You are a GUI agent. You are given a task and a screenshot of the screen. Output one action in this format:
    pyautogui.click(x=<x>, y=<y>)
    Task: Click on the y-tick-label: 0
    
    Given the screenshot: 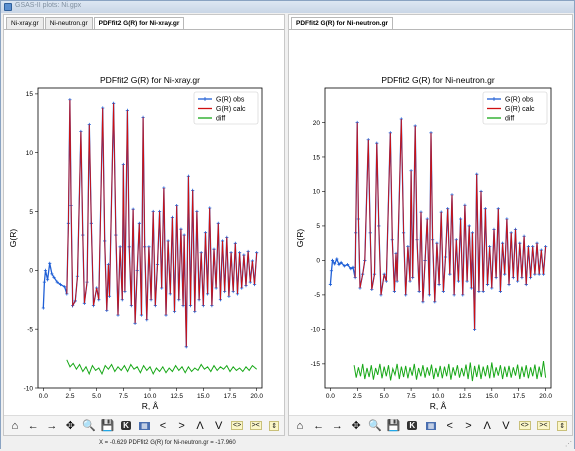 What is the action you would take?
    pyautogui.click(x=318, y=261)
    